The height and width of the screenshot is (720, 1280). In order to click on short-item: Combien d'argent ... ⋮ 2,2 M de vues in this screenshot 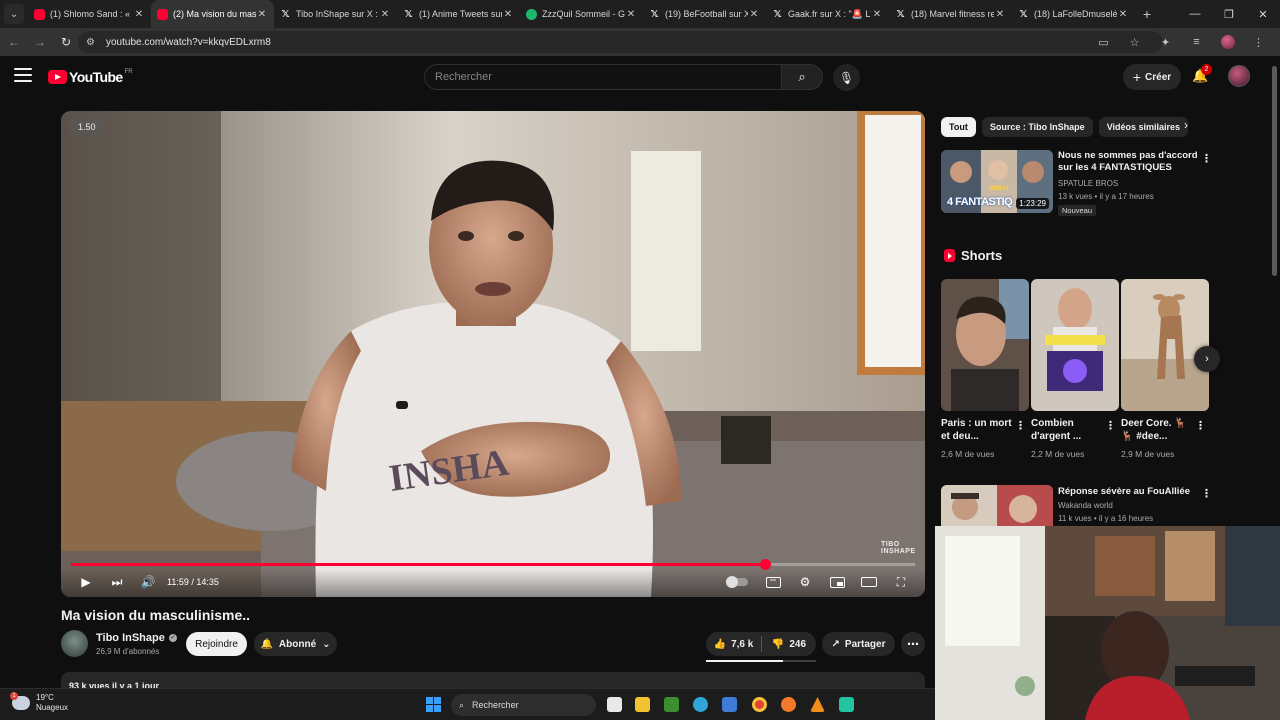, I will do `click(1075, 369)`.